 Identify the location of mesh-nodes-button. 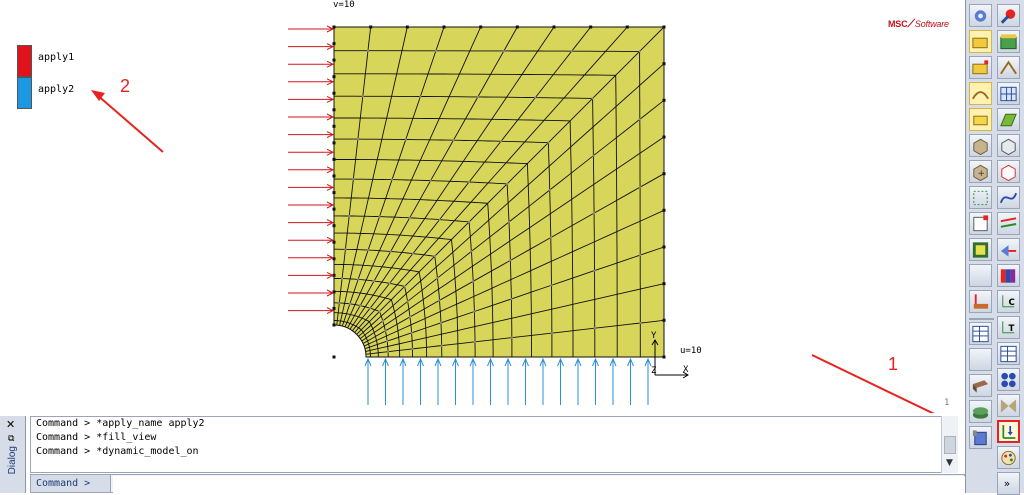
(980, 197).